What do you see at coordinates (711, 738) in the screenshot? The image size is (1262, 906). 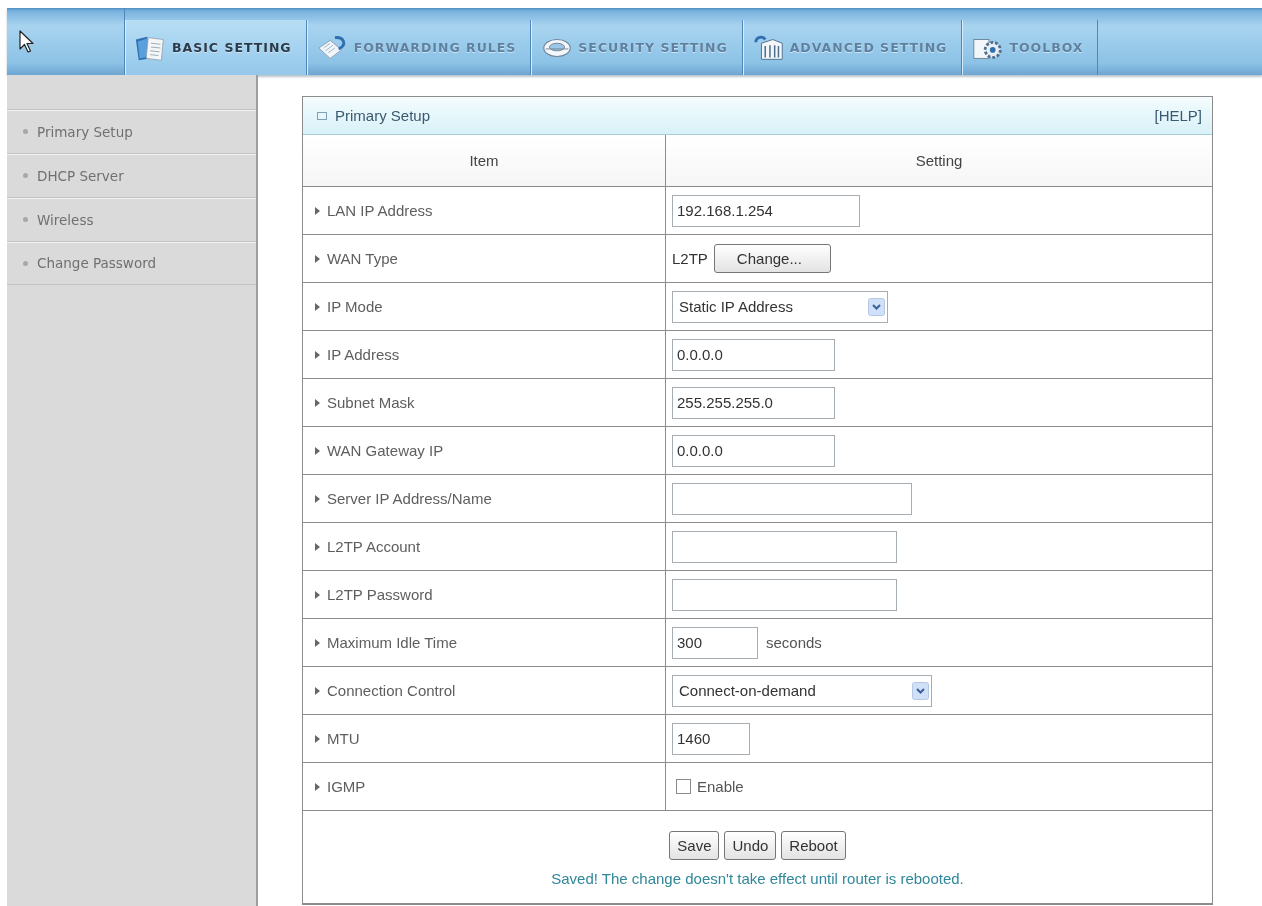 I see `input-field: 1460` at bounding box center [711, 738].